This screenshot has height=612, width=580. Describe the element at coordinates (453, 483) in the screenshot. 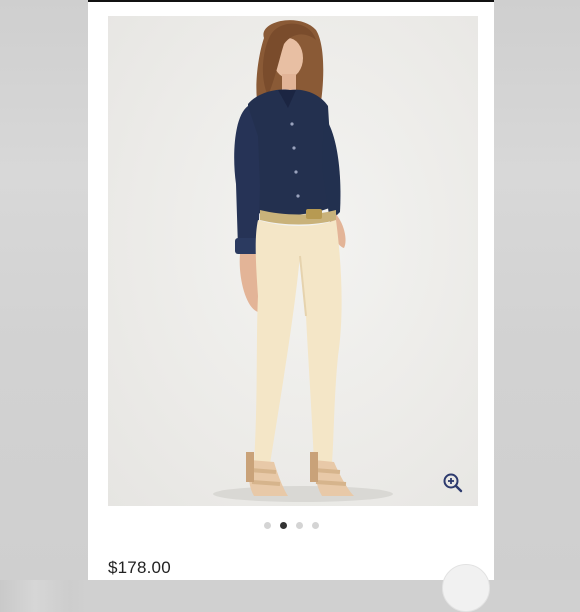

I see `zoom-in-icon` at that location.